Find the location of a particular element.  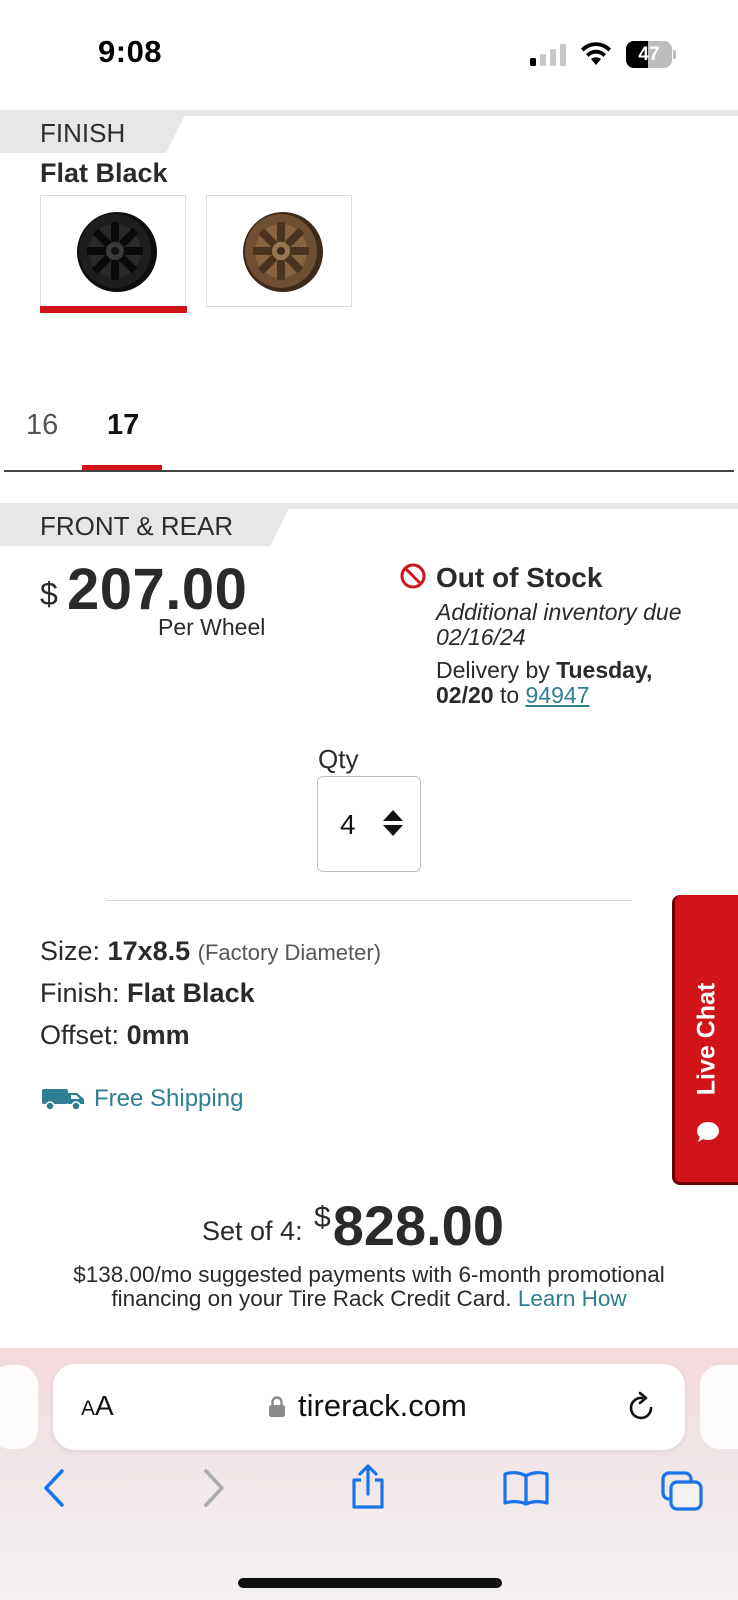

cellular-signal-icon is located at coordinates (548, 55).